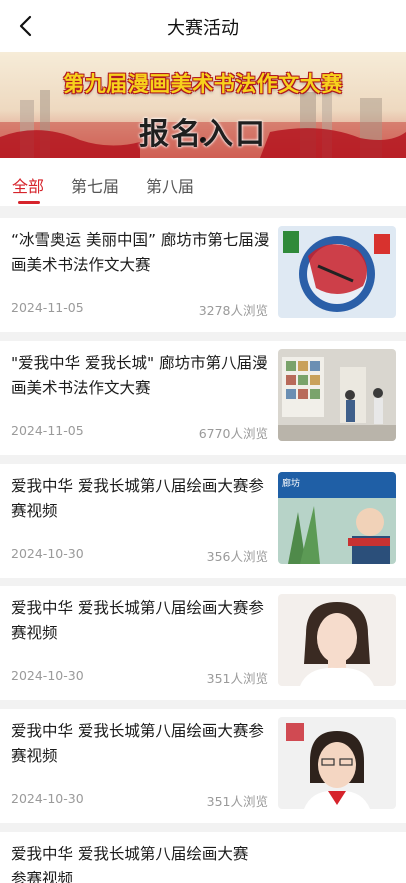  What do you see at coordinates (139, 375) in the screenshot?
I see `article-title: "爱我中华 爱我长城" 廊坊市第八届漫画美术书法作文大赛` at bounding box center [139, 375].